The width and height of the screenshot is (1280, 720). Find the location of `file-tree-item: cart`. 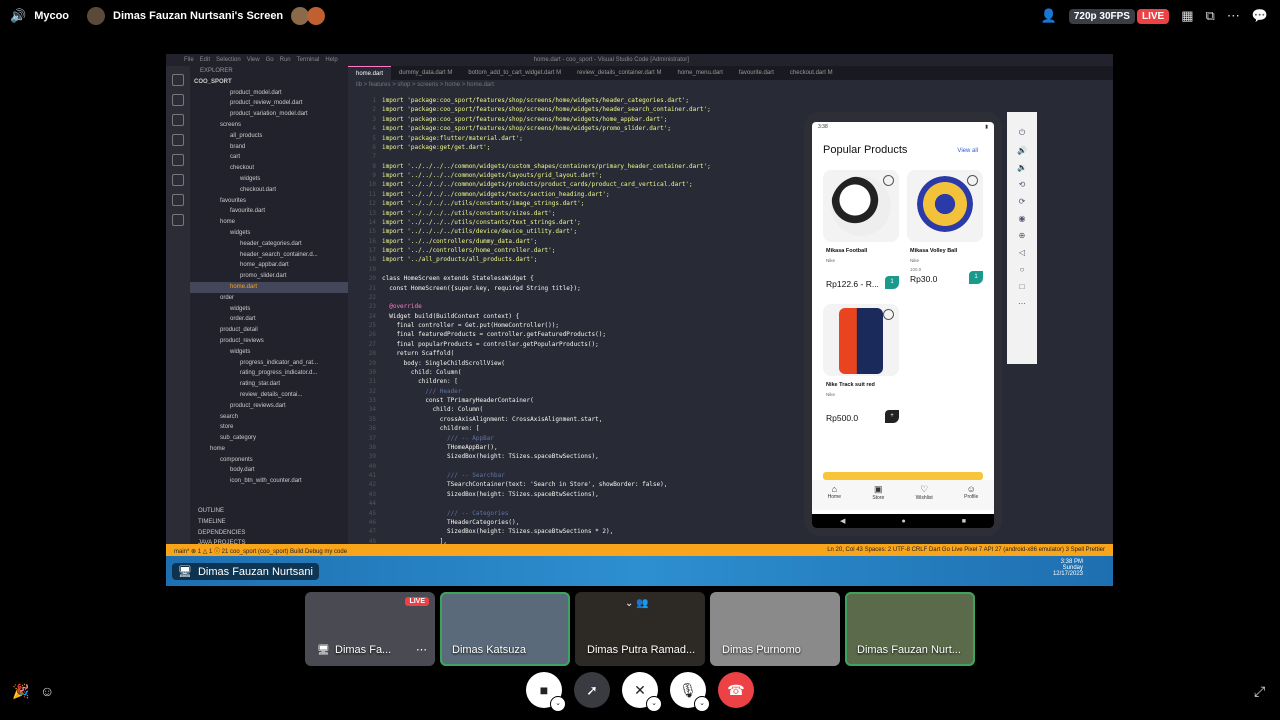

file-tree-item: cart is located at coordinates (269, 157).